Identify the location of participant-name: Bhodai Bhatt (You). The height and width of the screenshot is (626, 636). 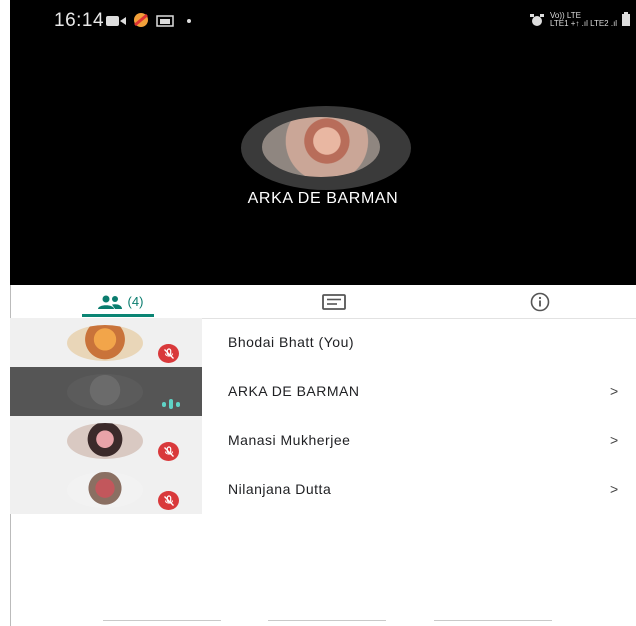
(291, 342).